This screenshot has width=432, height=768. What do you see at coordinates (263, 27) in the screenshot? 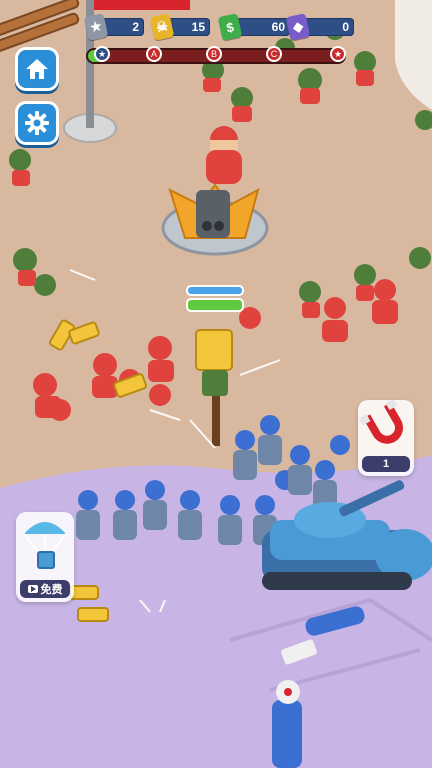
I see `cash-count: 60` at bounding box center [263, 27].